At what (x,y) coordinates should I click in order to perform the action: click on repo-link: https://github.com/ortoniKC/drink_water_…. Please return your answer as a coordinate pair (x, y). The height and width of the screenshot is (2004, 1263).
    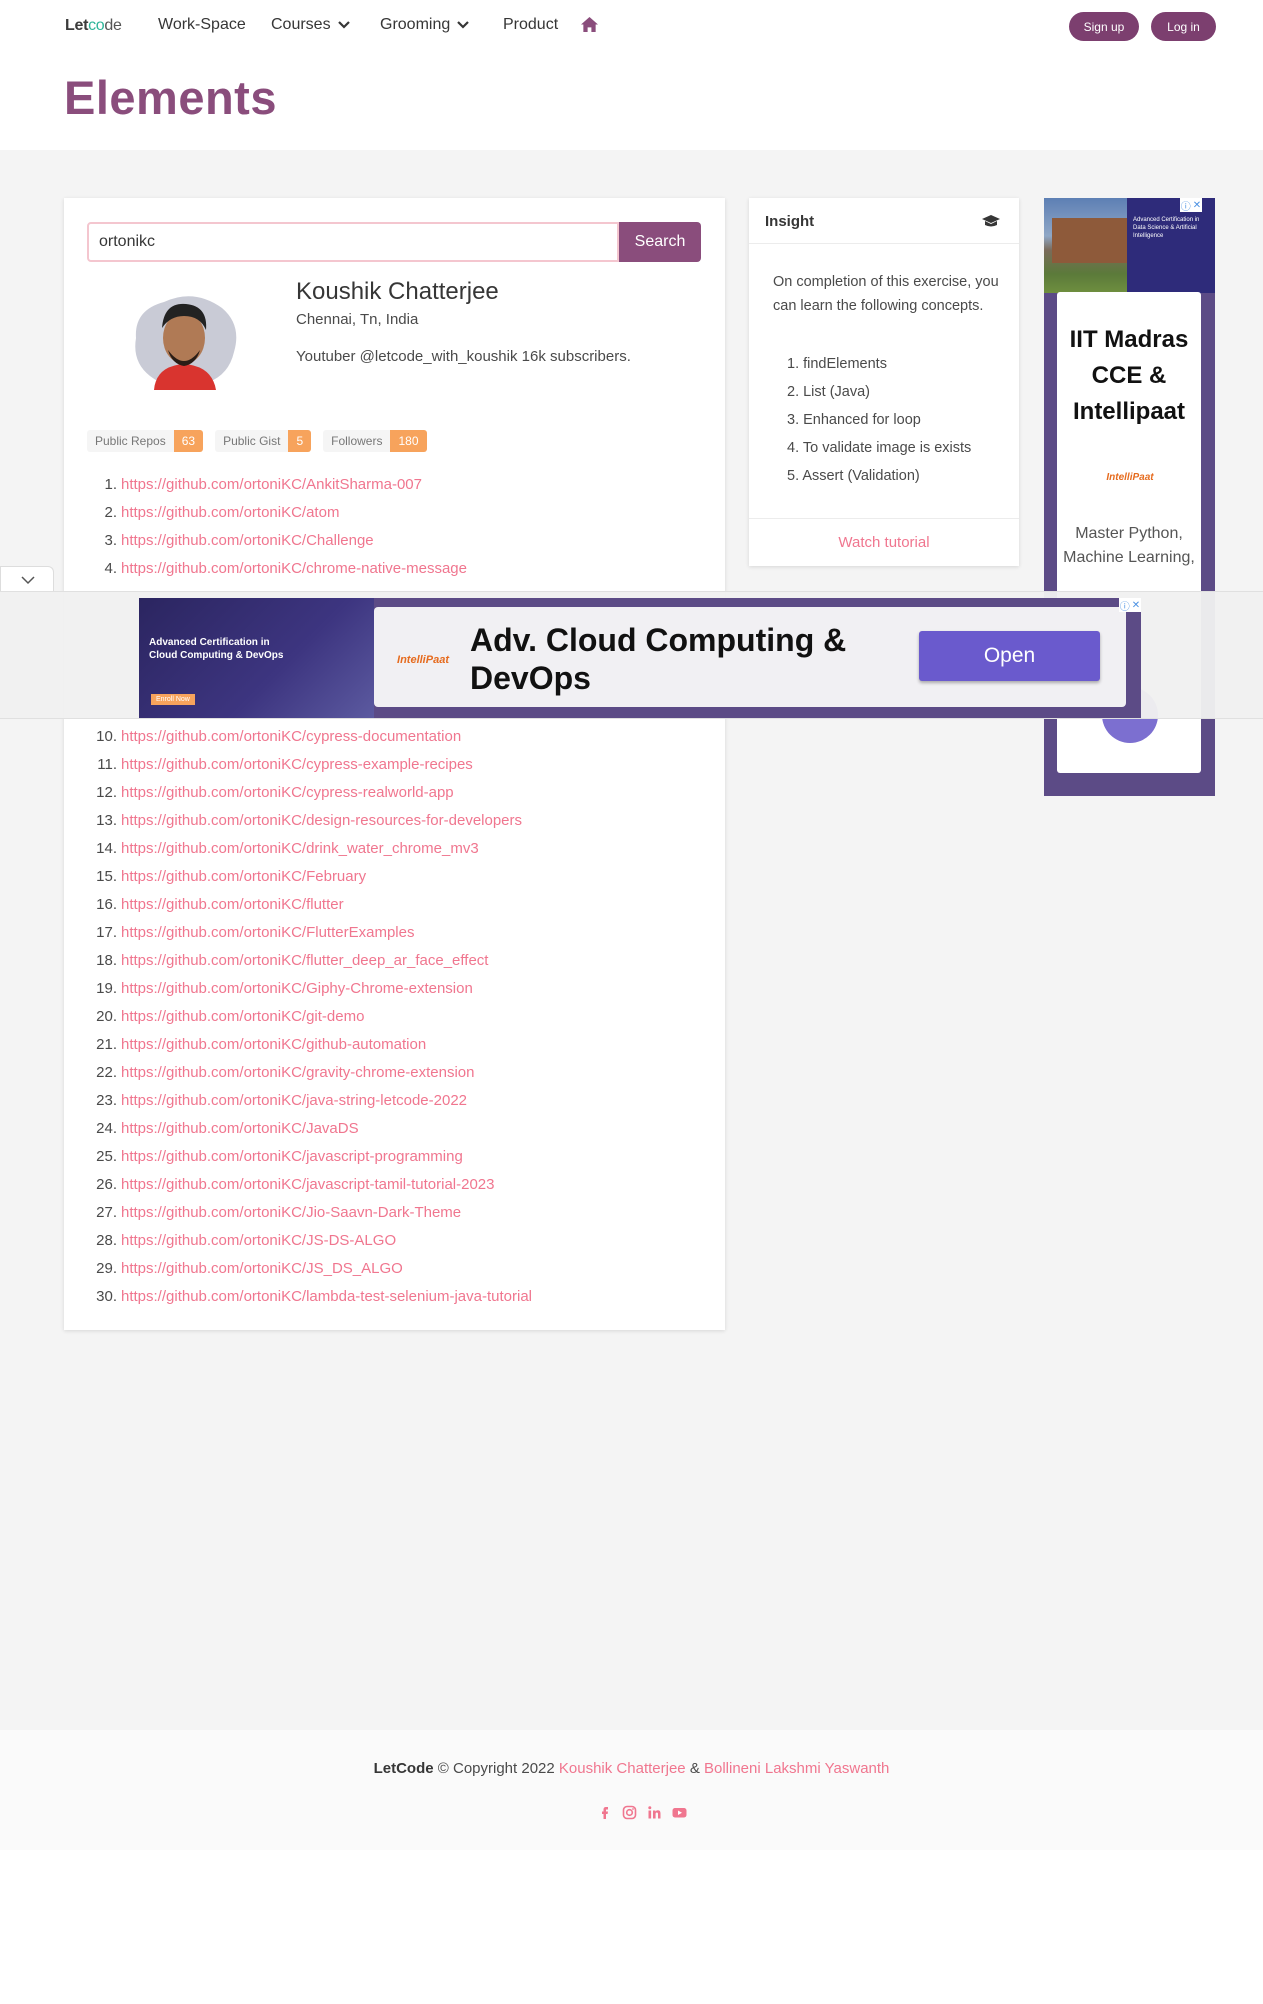
    Looking at the image, I should click on (300, 848).